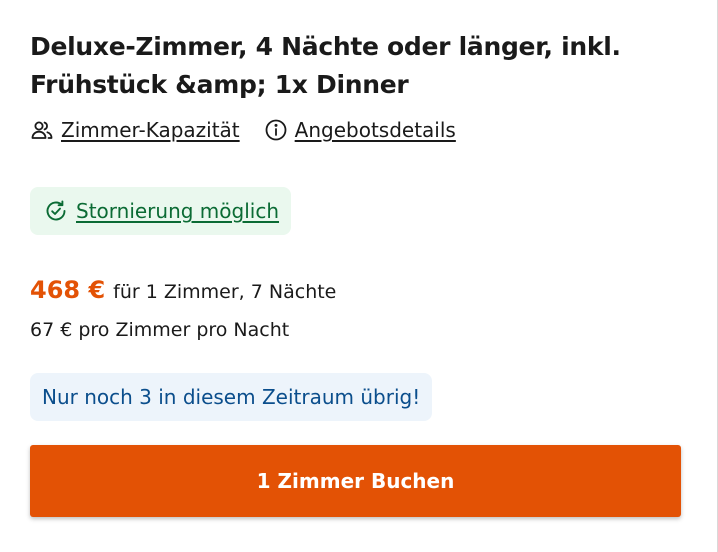 This screenshot has height=552, width=718. What do you see at coordinates (276, 130) in the screenshot?
I see `info-icon` at bounding box center [276, 130].